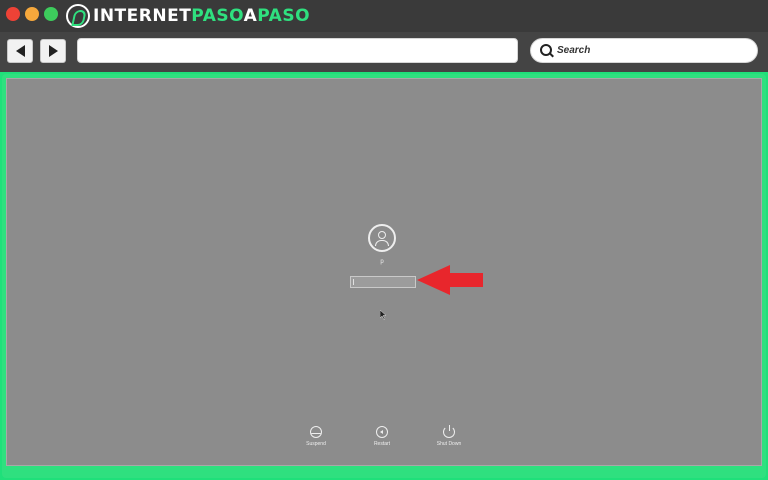 This screenshot has width=768, height=480. I want to click on back-arrow-icon, so click(20, 51).